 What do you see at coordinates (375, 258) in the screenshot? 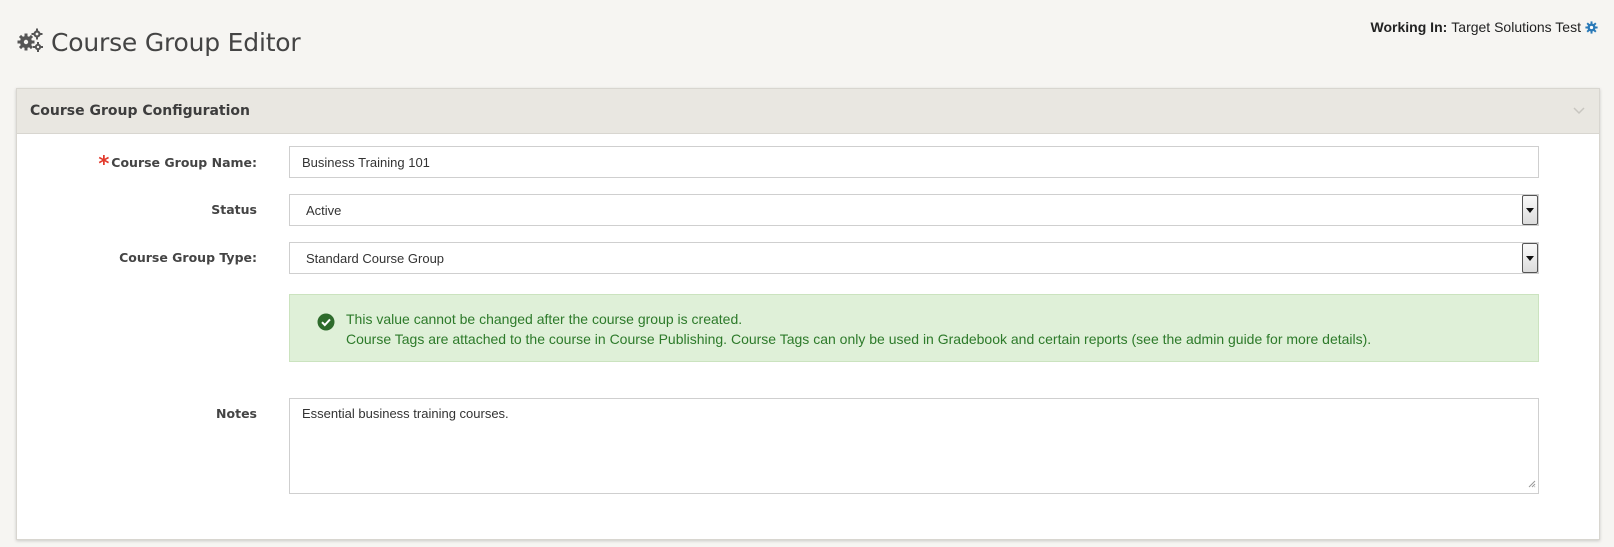
I see `course-group-type-value: Standard Course Group` at bounding box center [375, 258].